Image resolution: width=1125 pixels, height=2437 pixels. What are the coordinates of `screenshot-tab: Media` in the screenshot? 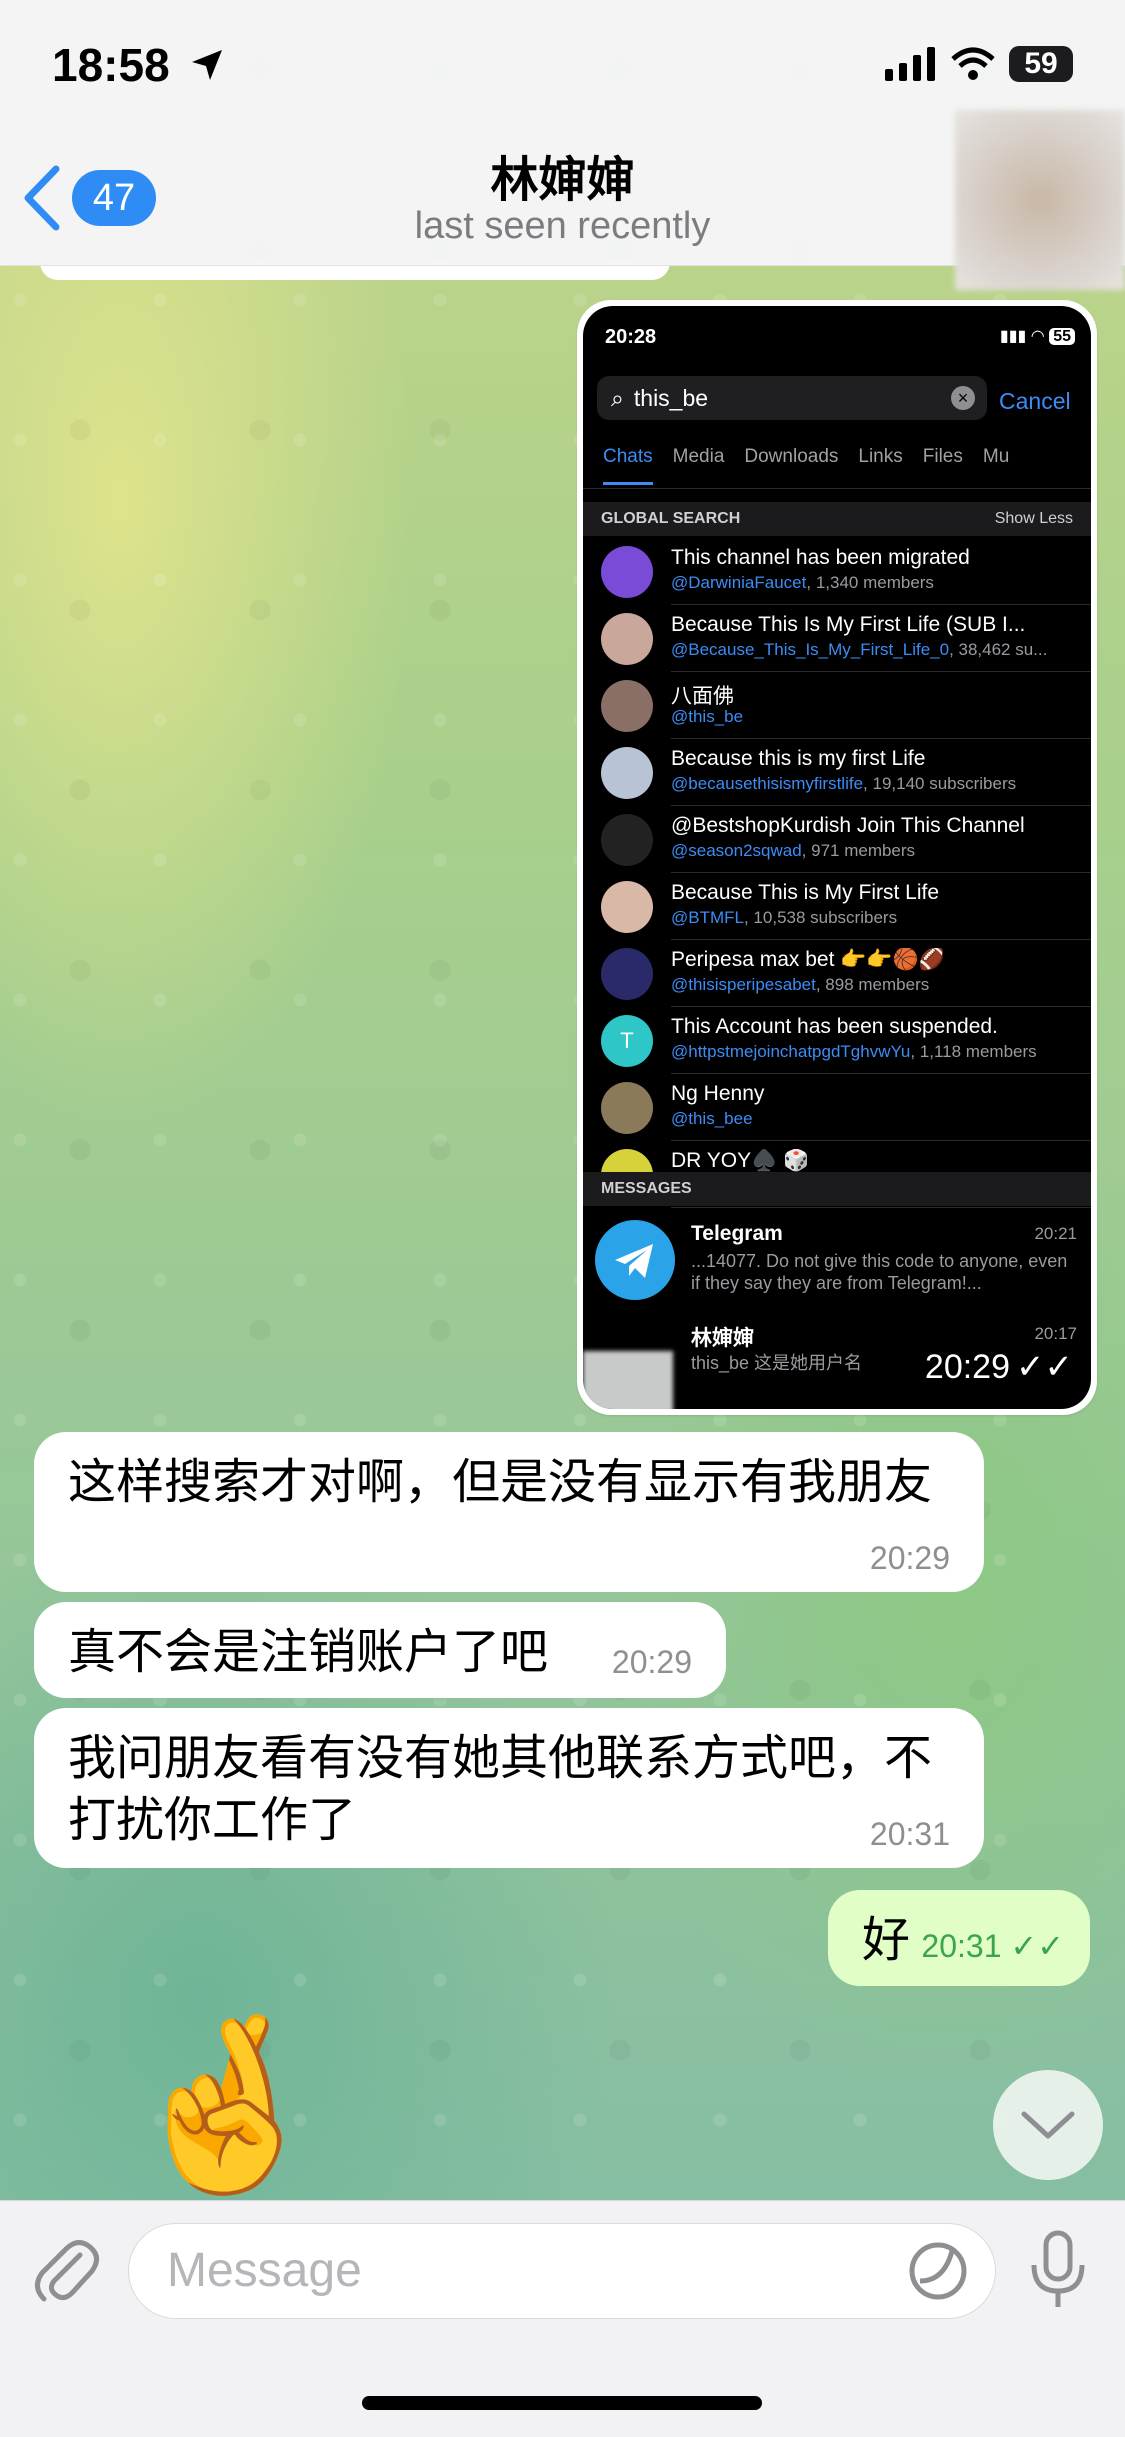 It's located at (698, 456).